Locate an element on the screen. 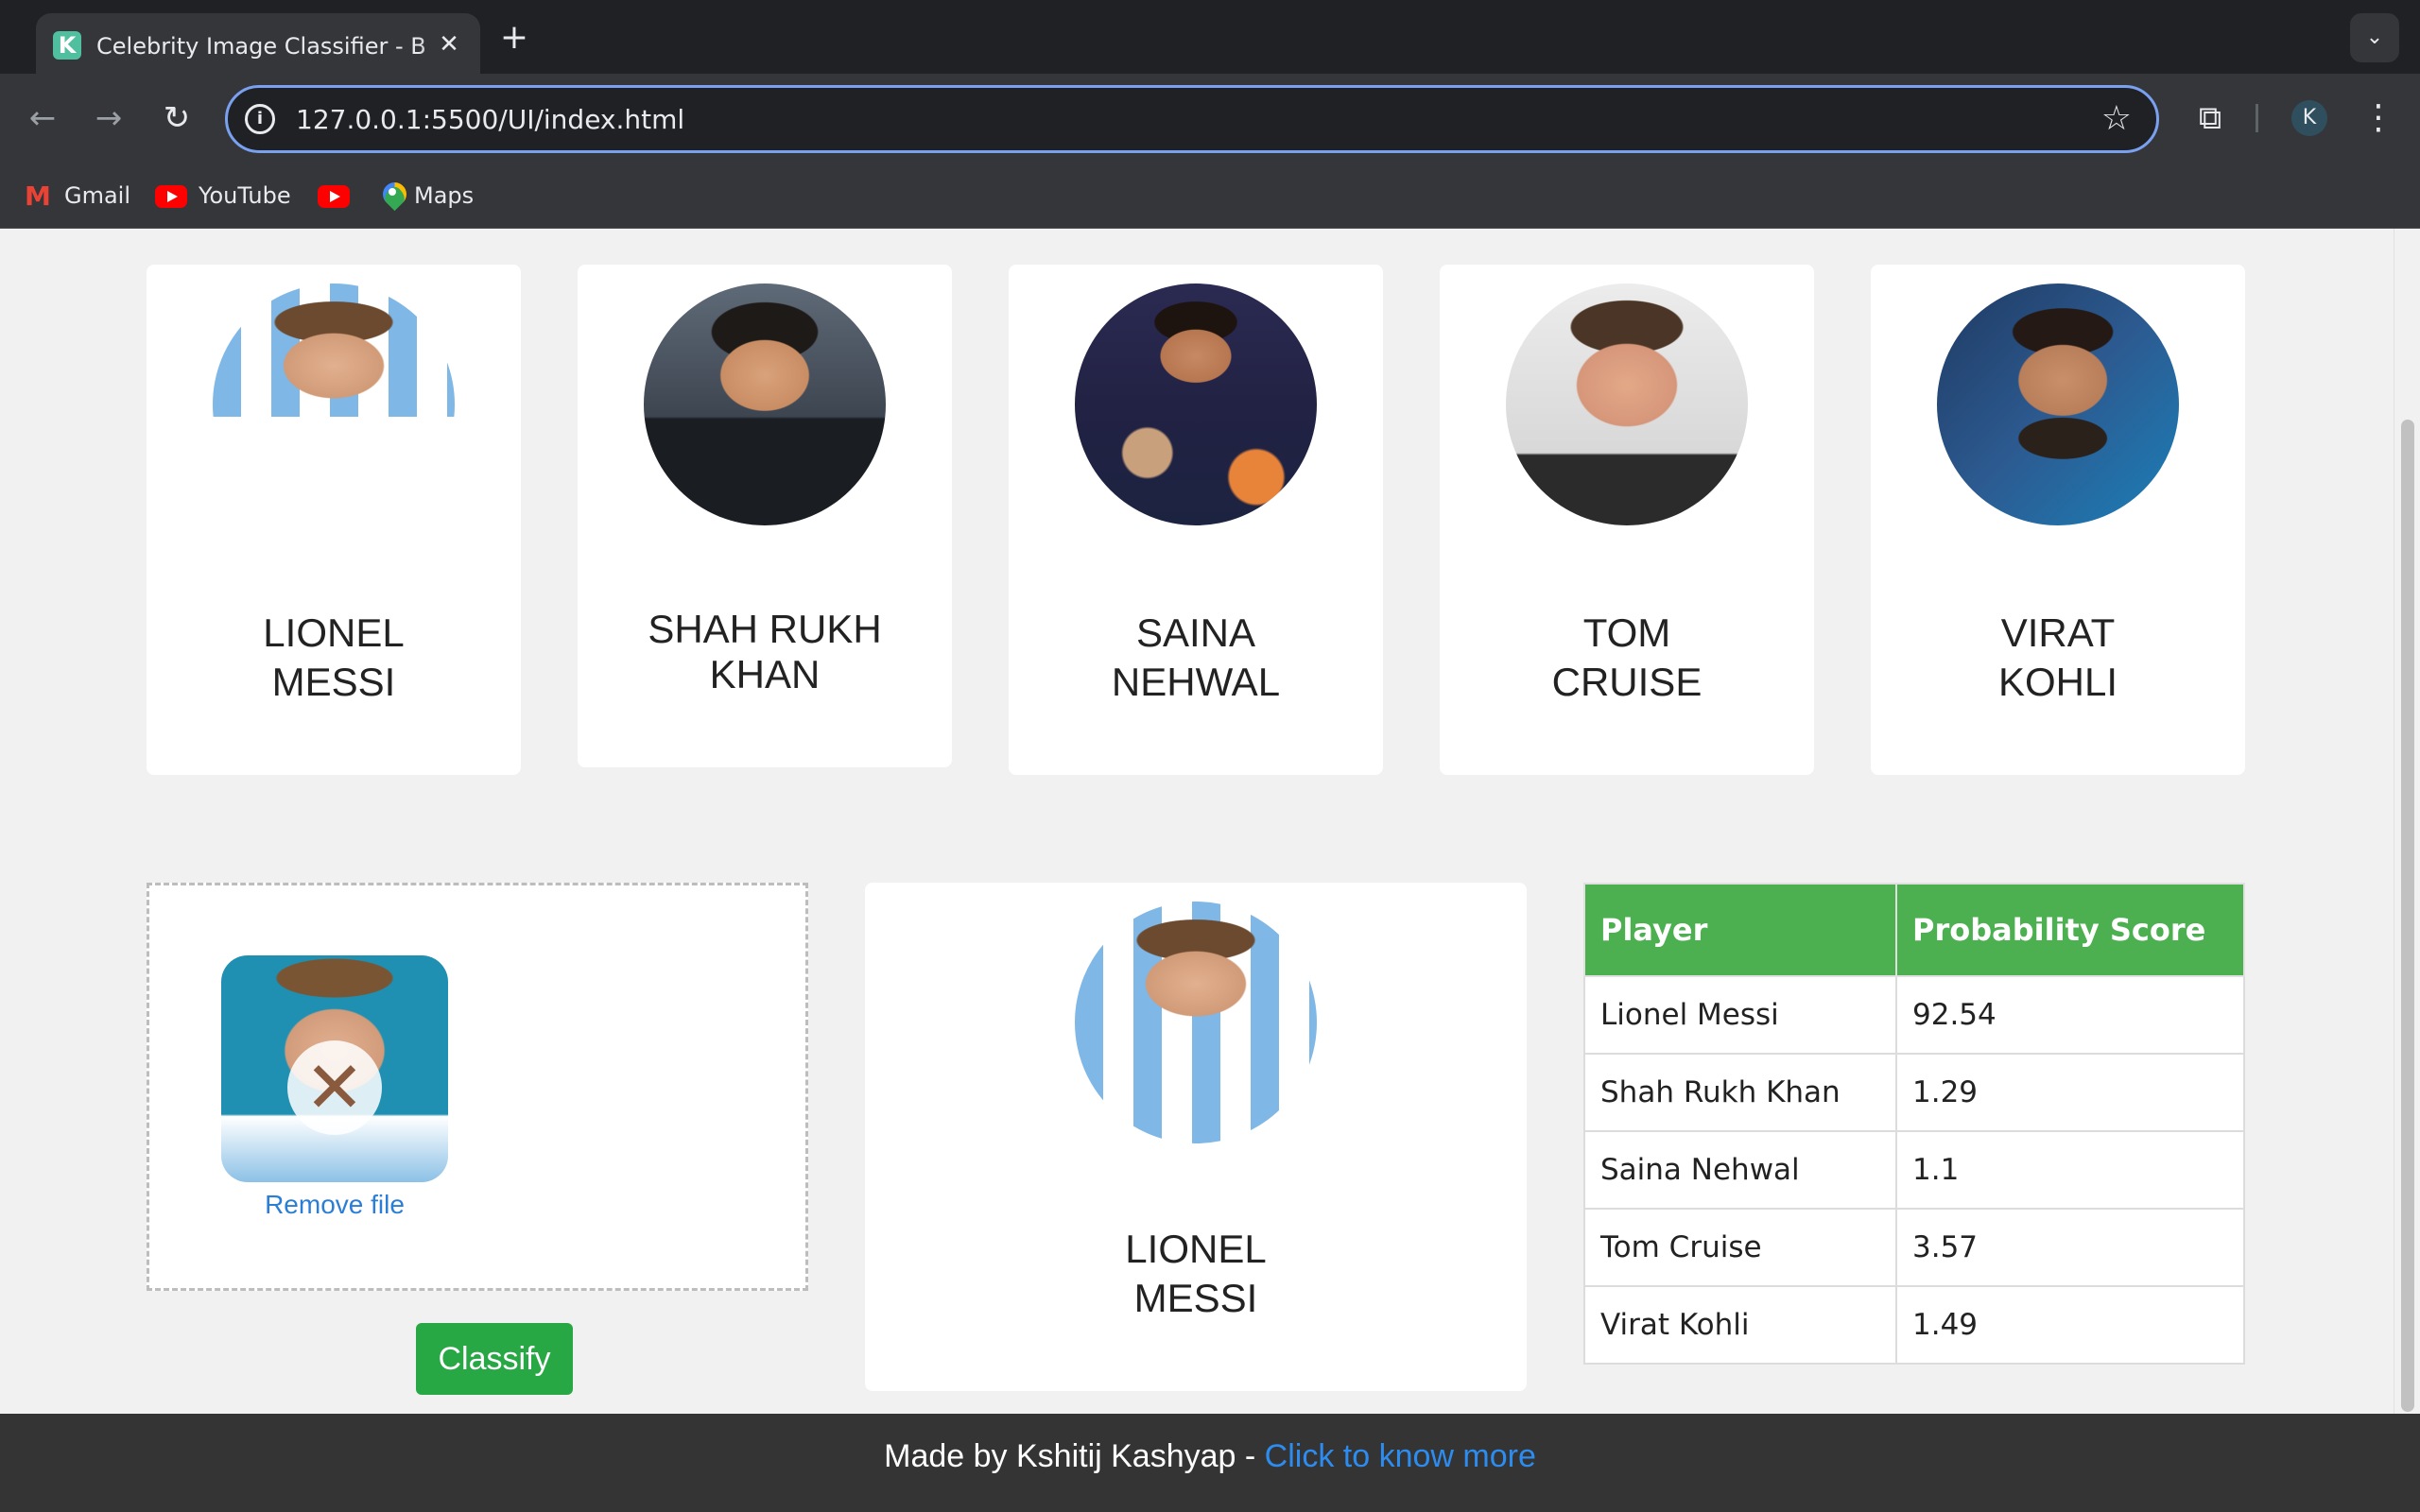  celebrity-card-tom: TOM CRUISE is located at coordinates (1627, 520).